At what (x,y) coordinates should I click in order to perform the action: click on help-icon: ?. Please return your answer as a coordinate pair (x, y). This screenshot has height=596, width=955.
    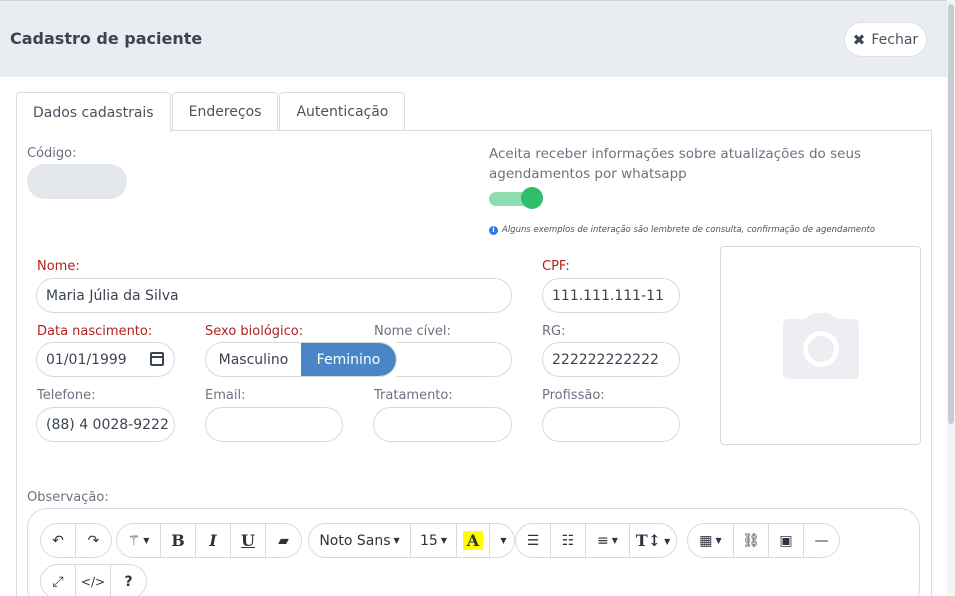
    Looking at the image, I should click on (128, 580).